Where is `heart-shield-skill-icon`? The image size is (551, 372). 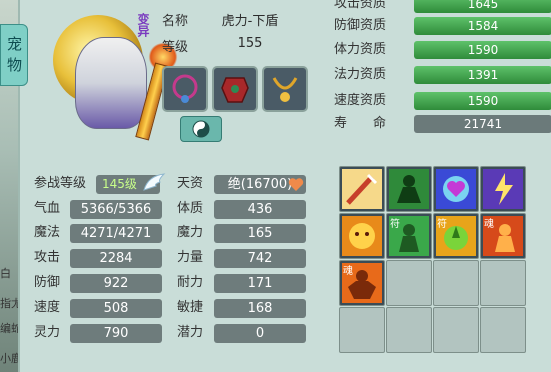
heart-shield-skill-icon is located at coordinates (456, 189).